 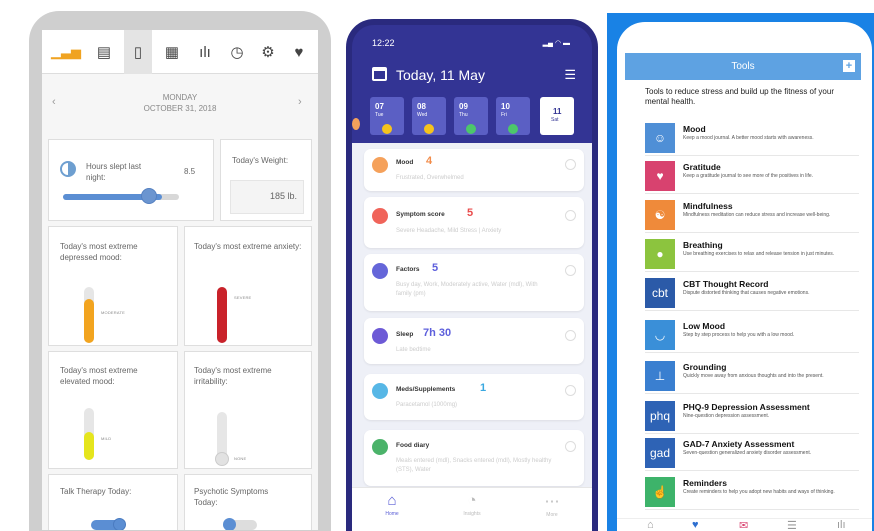 I want to click on nav-more: ⋯ More, so click(x=552, y=505).